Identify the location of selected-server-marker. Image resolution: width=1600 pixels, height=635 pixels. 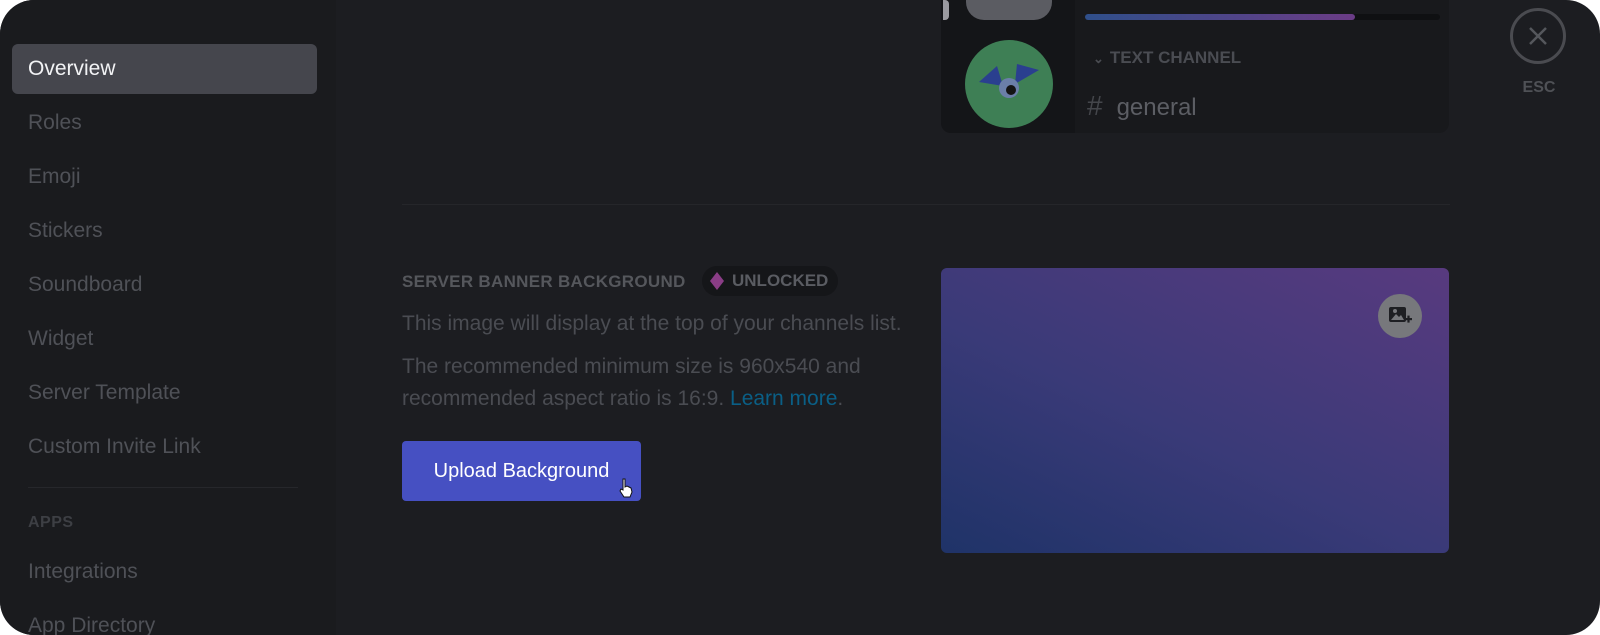
(946, 10).